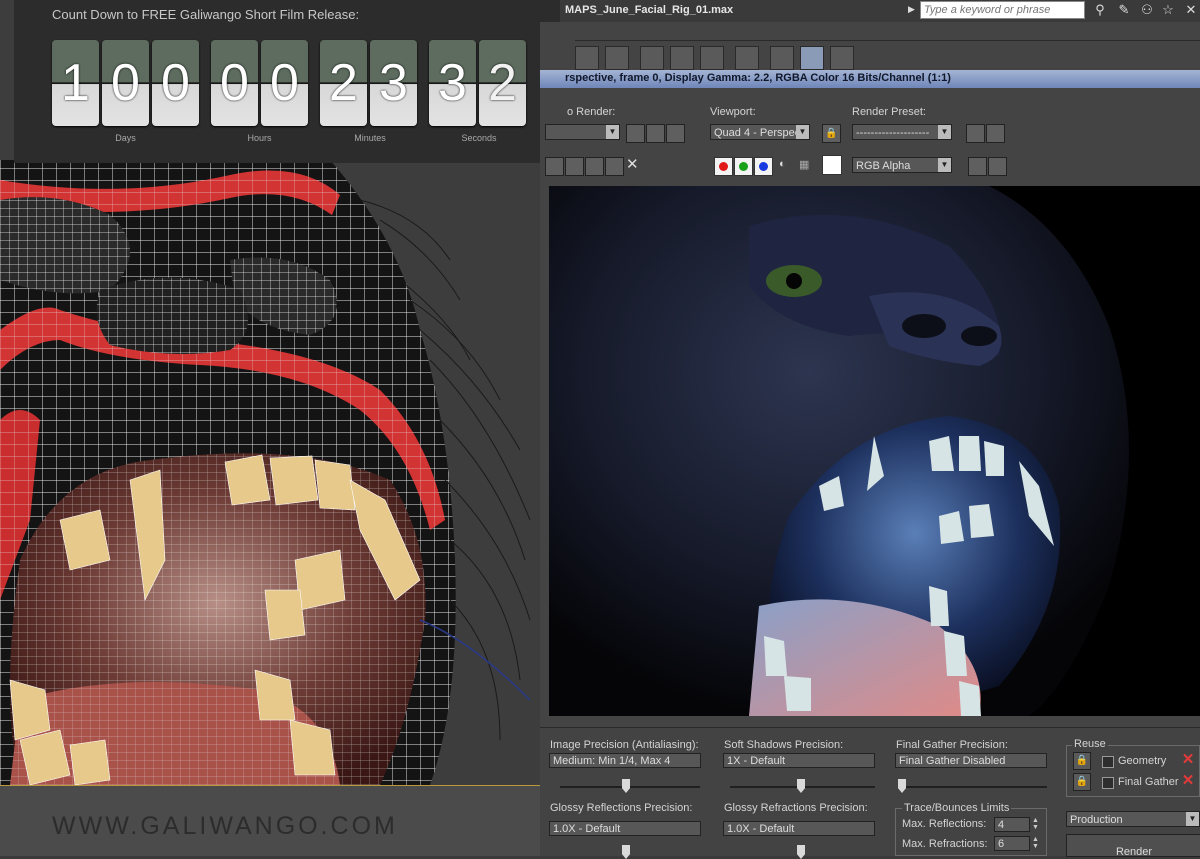  I want to click on toggle-ui-button, so click(997, 166).